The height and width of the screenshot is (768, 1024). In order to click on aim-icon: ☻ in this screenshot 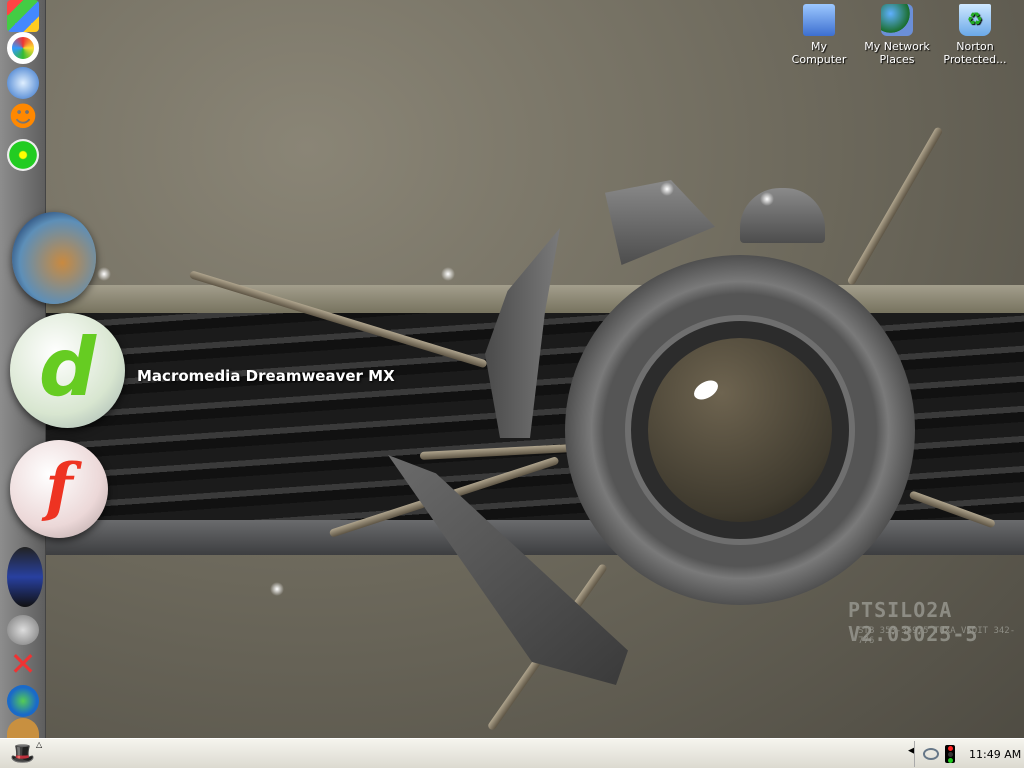, I will do `click(23, 117)`.